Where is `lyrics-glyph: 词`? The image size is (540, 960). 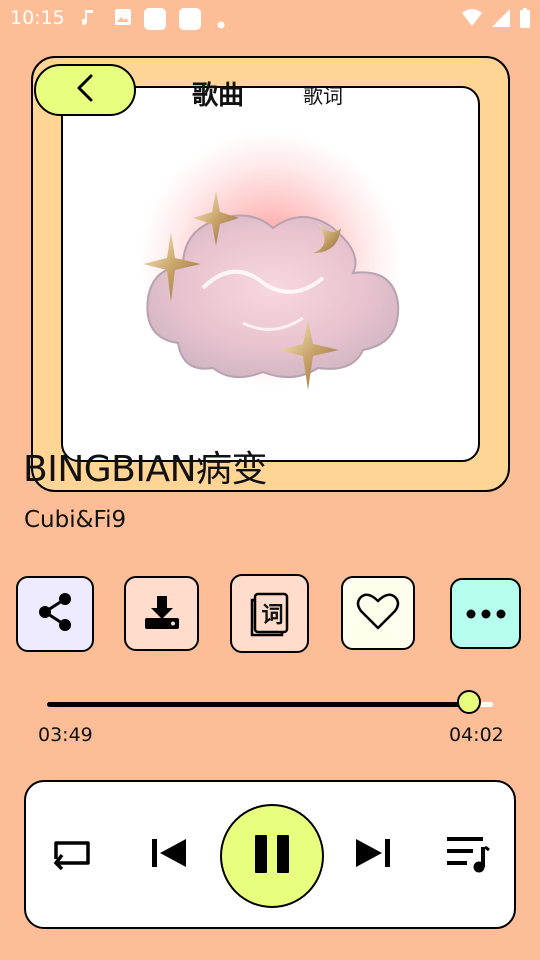
lyrics-glyph: 词 is located at coordinates (272, 615).